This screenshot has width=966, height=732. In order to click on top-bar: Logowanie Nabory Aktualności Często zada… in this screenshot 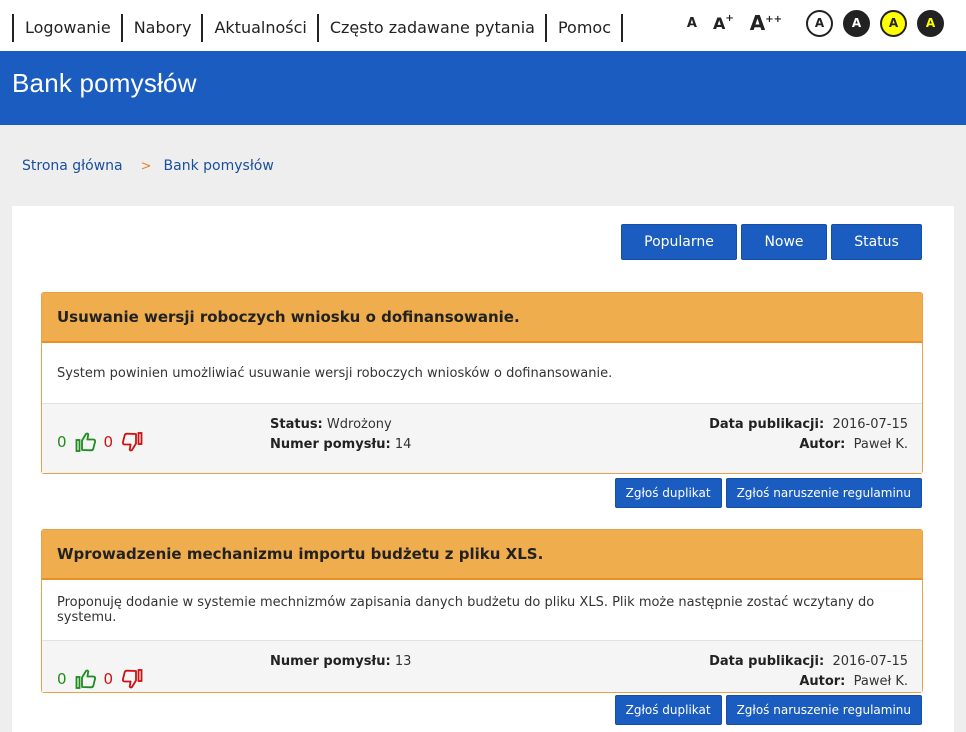, I will do `click(483, 25)`.